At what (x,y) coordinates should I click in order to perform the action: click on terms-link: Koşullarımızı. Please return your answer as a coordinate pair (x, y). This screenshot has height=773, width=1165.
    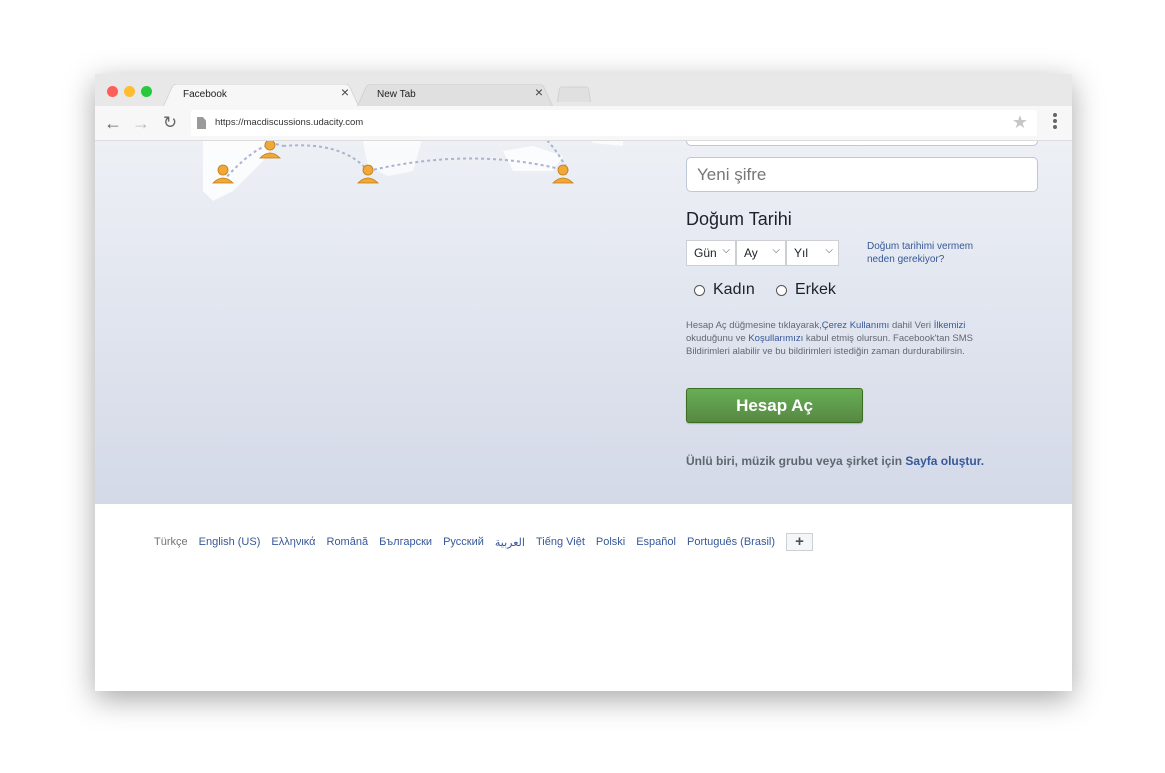
    Looking at the image, I should click on (775, 338).